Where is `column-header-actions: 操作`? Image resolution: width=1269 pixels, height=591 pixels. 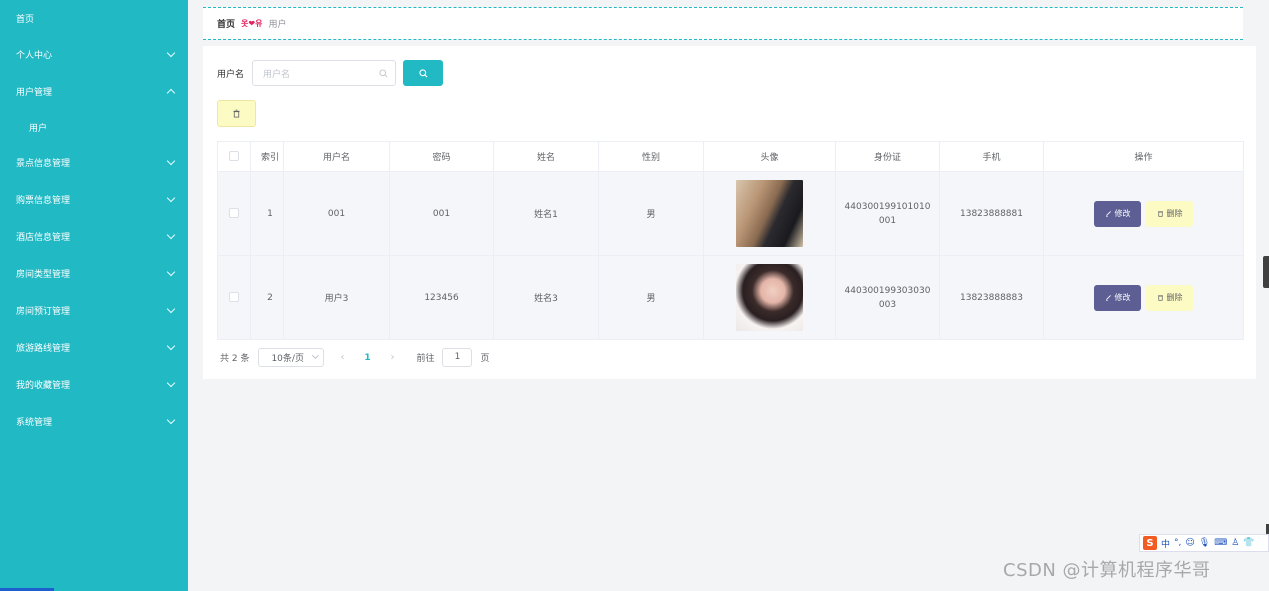 column-header-actions: 操作 is located at coordinates (1143, 156).